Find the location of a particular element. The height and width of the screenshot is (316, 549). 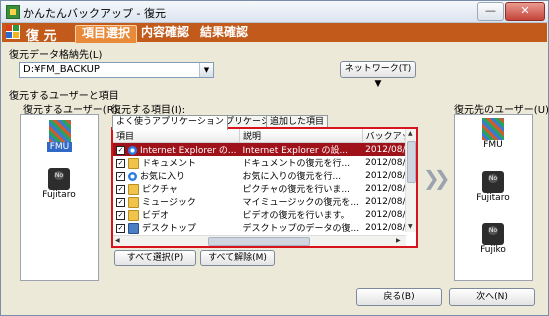

back-button: 戻る(B) is located at coordinates (399, 297).